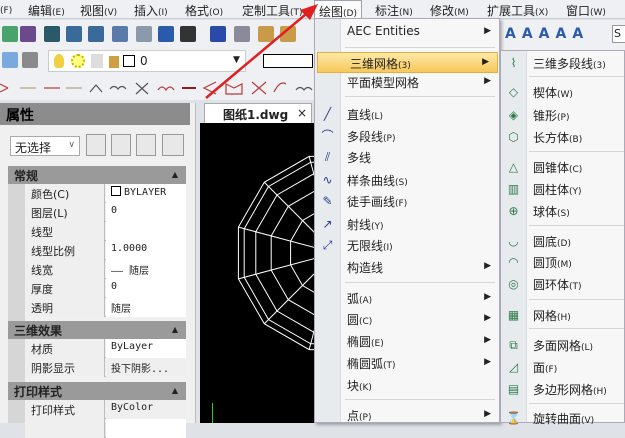  Describe the element at coordinates (266, 34) in the screenshot. I see `paste-icon` at that location.